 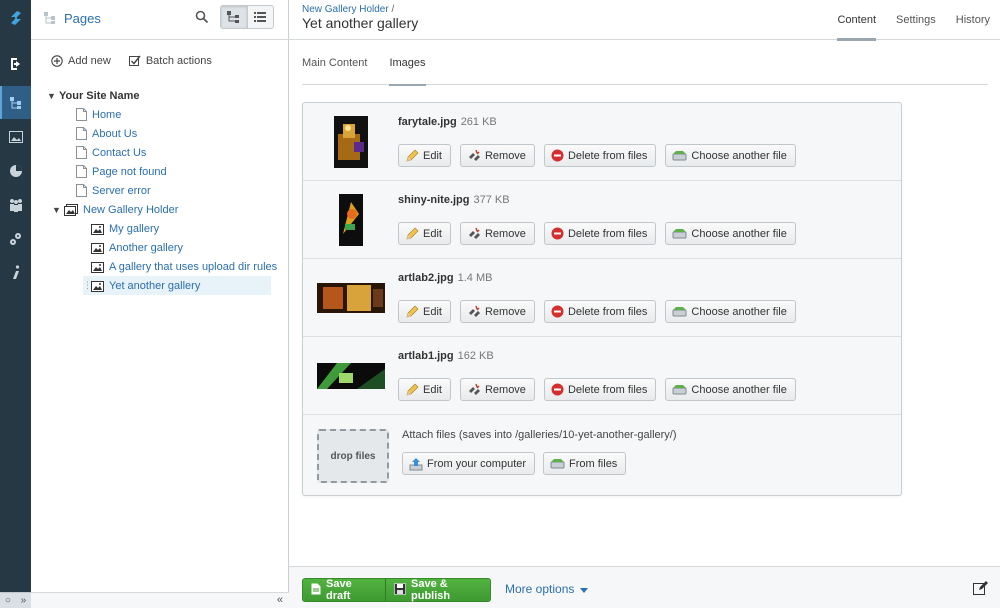 I want to click on panel-title: Pages, so click(x=82, y=18).